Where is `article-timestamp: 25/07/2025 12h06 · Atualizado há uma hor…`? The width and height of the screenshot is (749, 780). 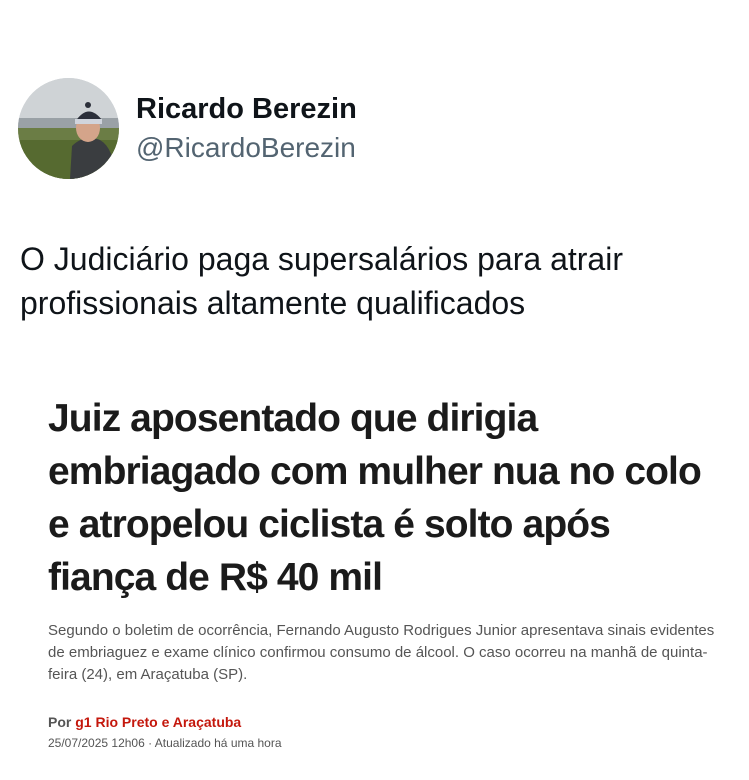
article-timestamp: 25/07/2025 12h06 · Atualizado há uma hor… is located at coordinates (165, 743).